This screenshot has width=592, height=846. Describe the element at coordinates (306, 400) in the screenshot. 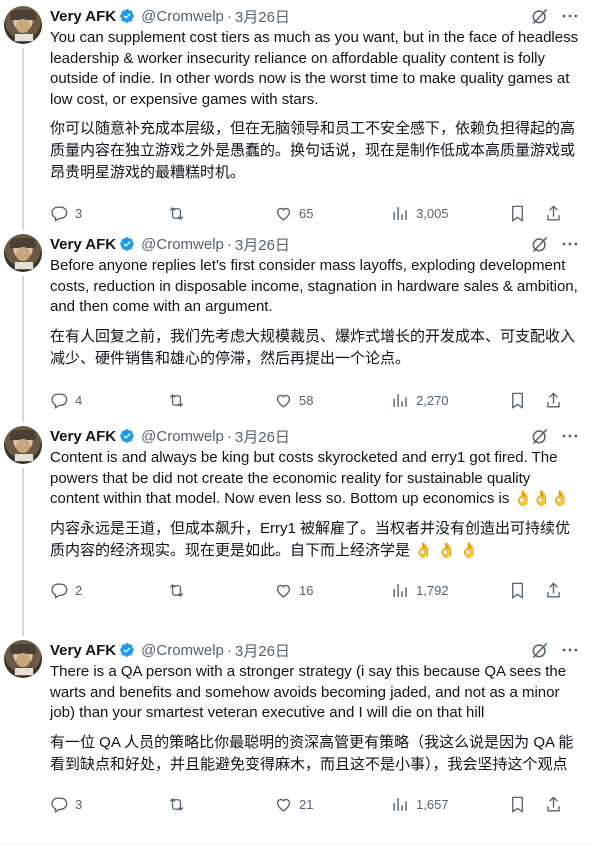

I see `like-count: 58` at that location.